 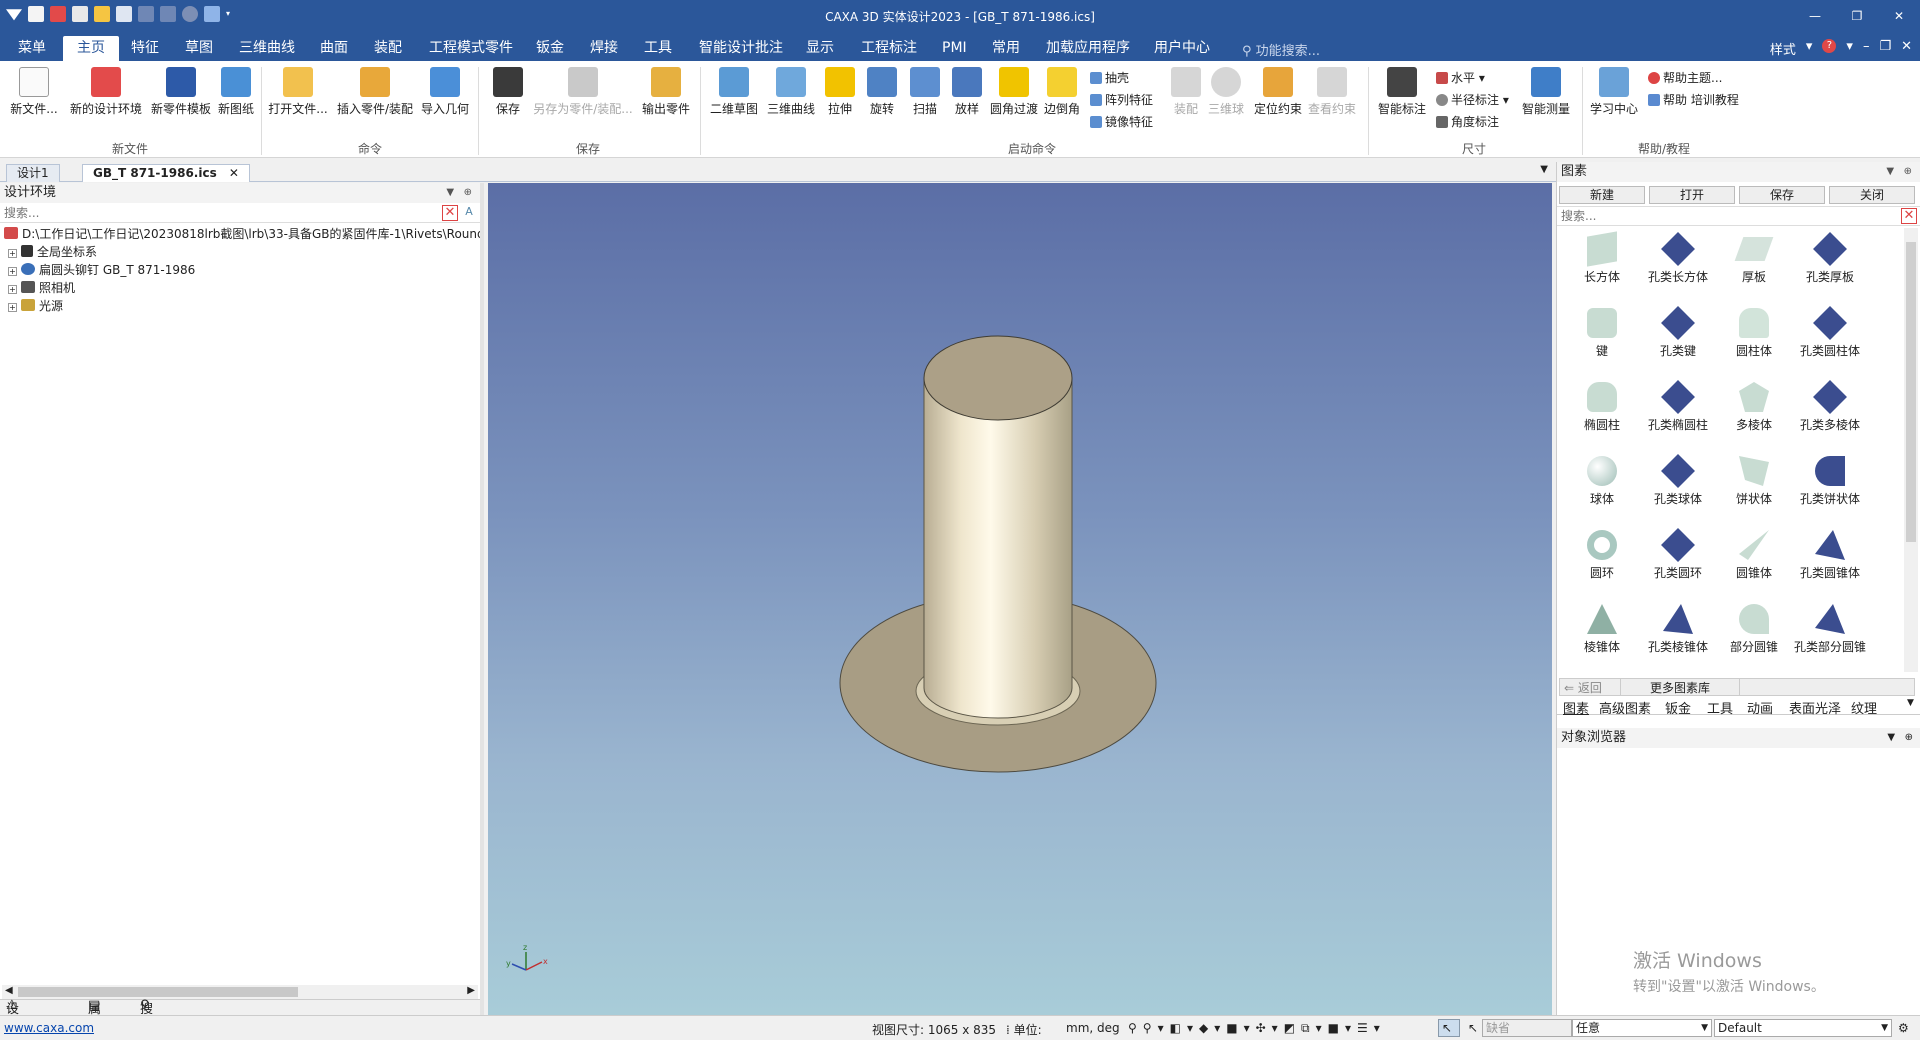 I want to click on new-part-template-button: 新零件模板, so click(x=181, y=92).